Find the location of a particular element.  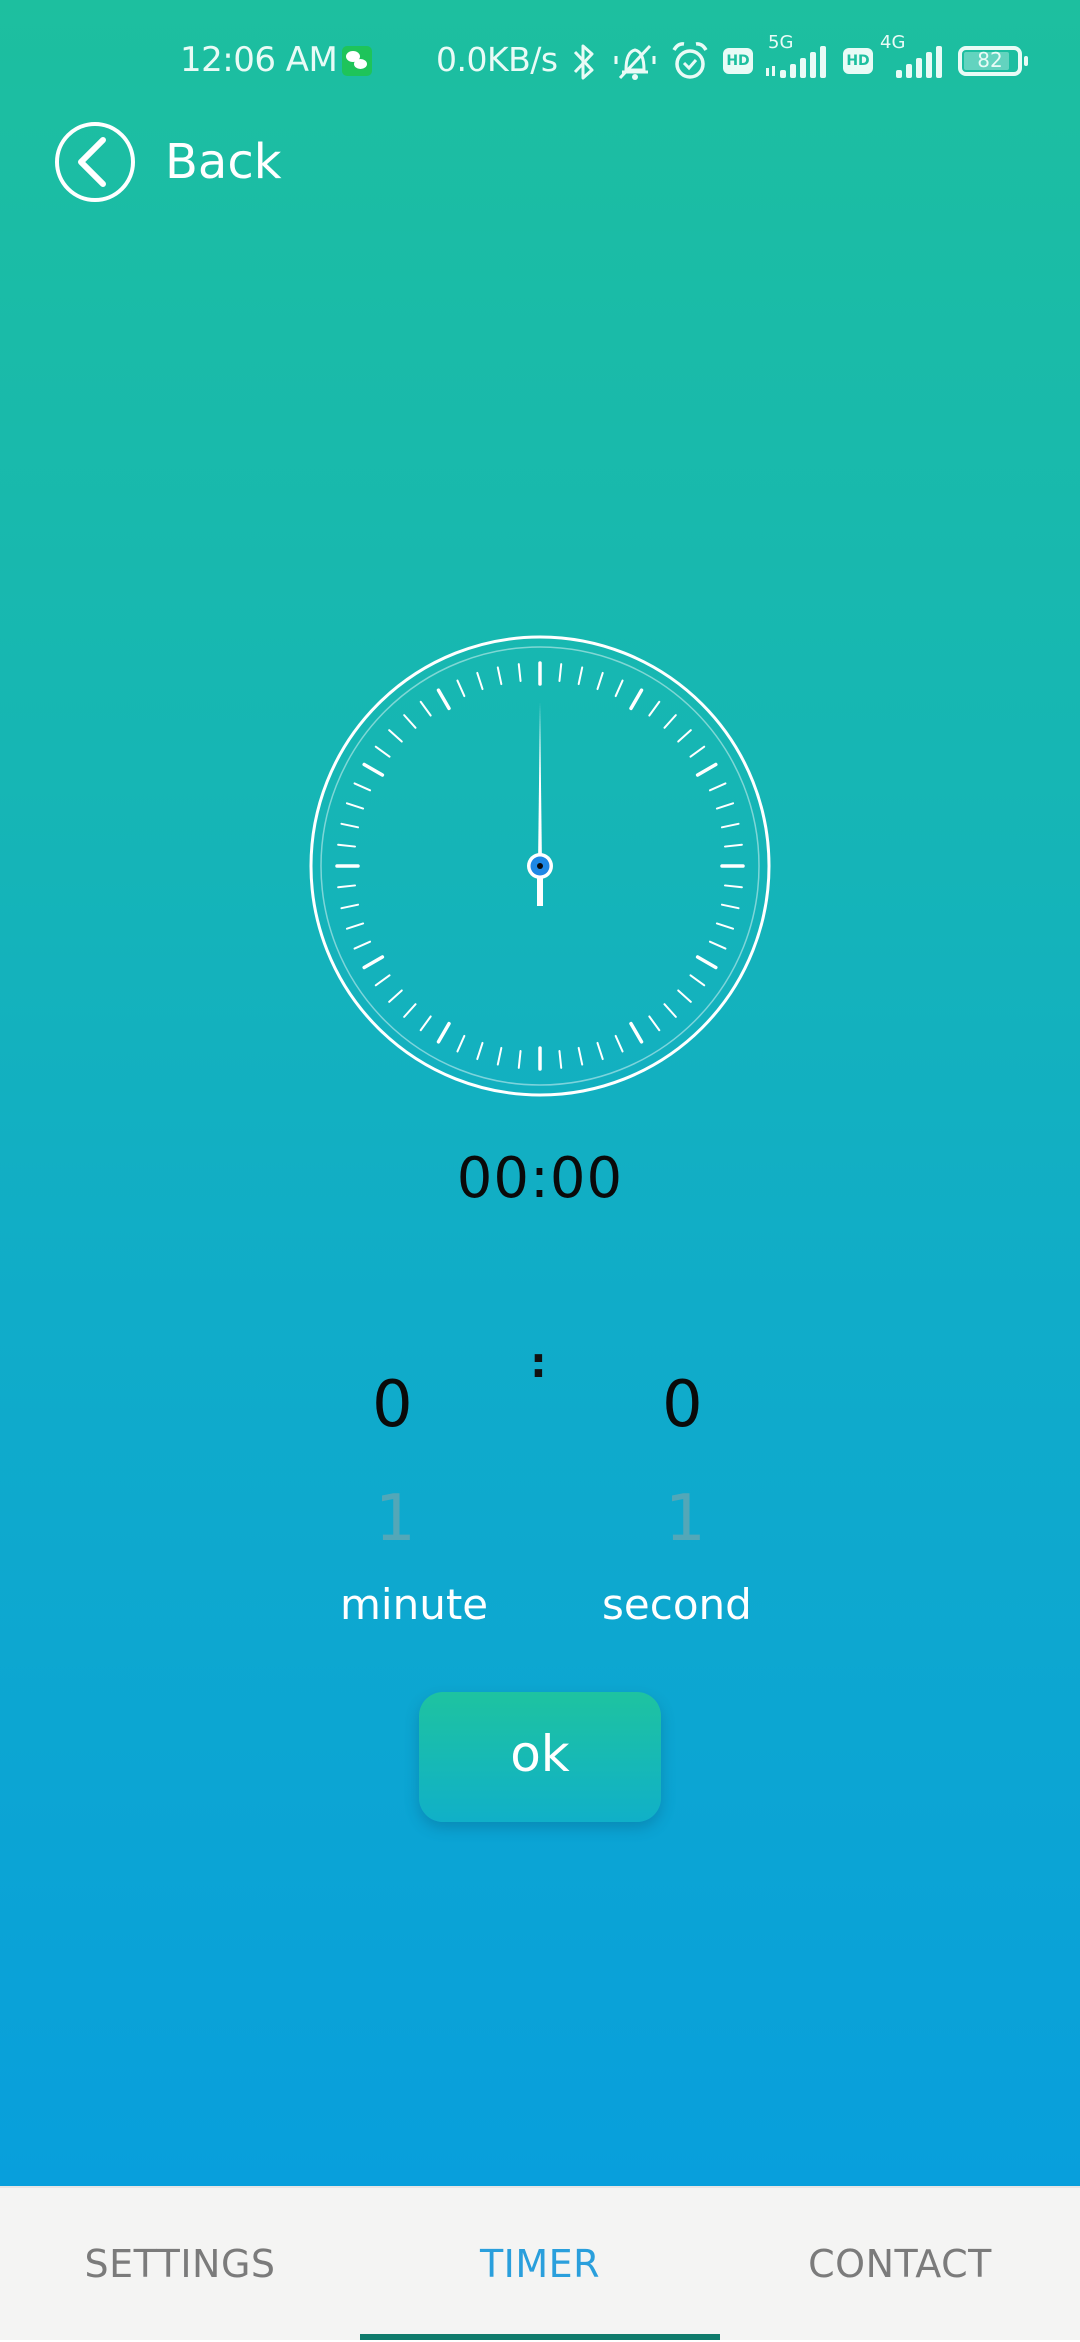

active-tab-indicator is located at coordinates (540, 2337).